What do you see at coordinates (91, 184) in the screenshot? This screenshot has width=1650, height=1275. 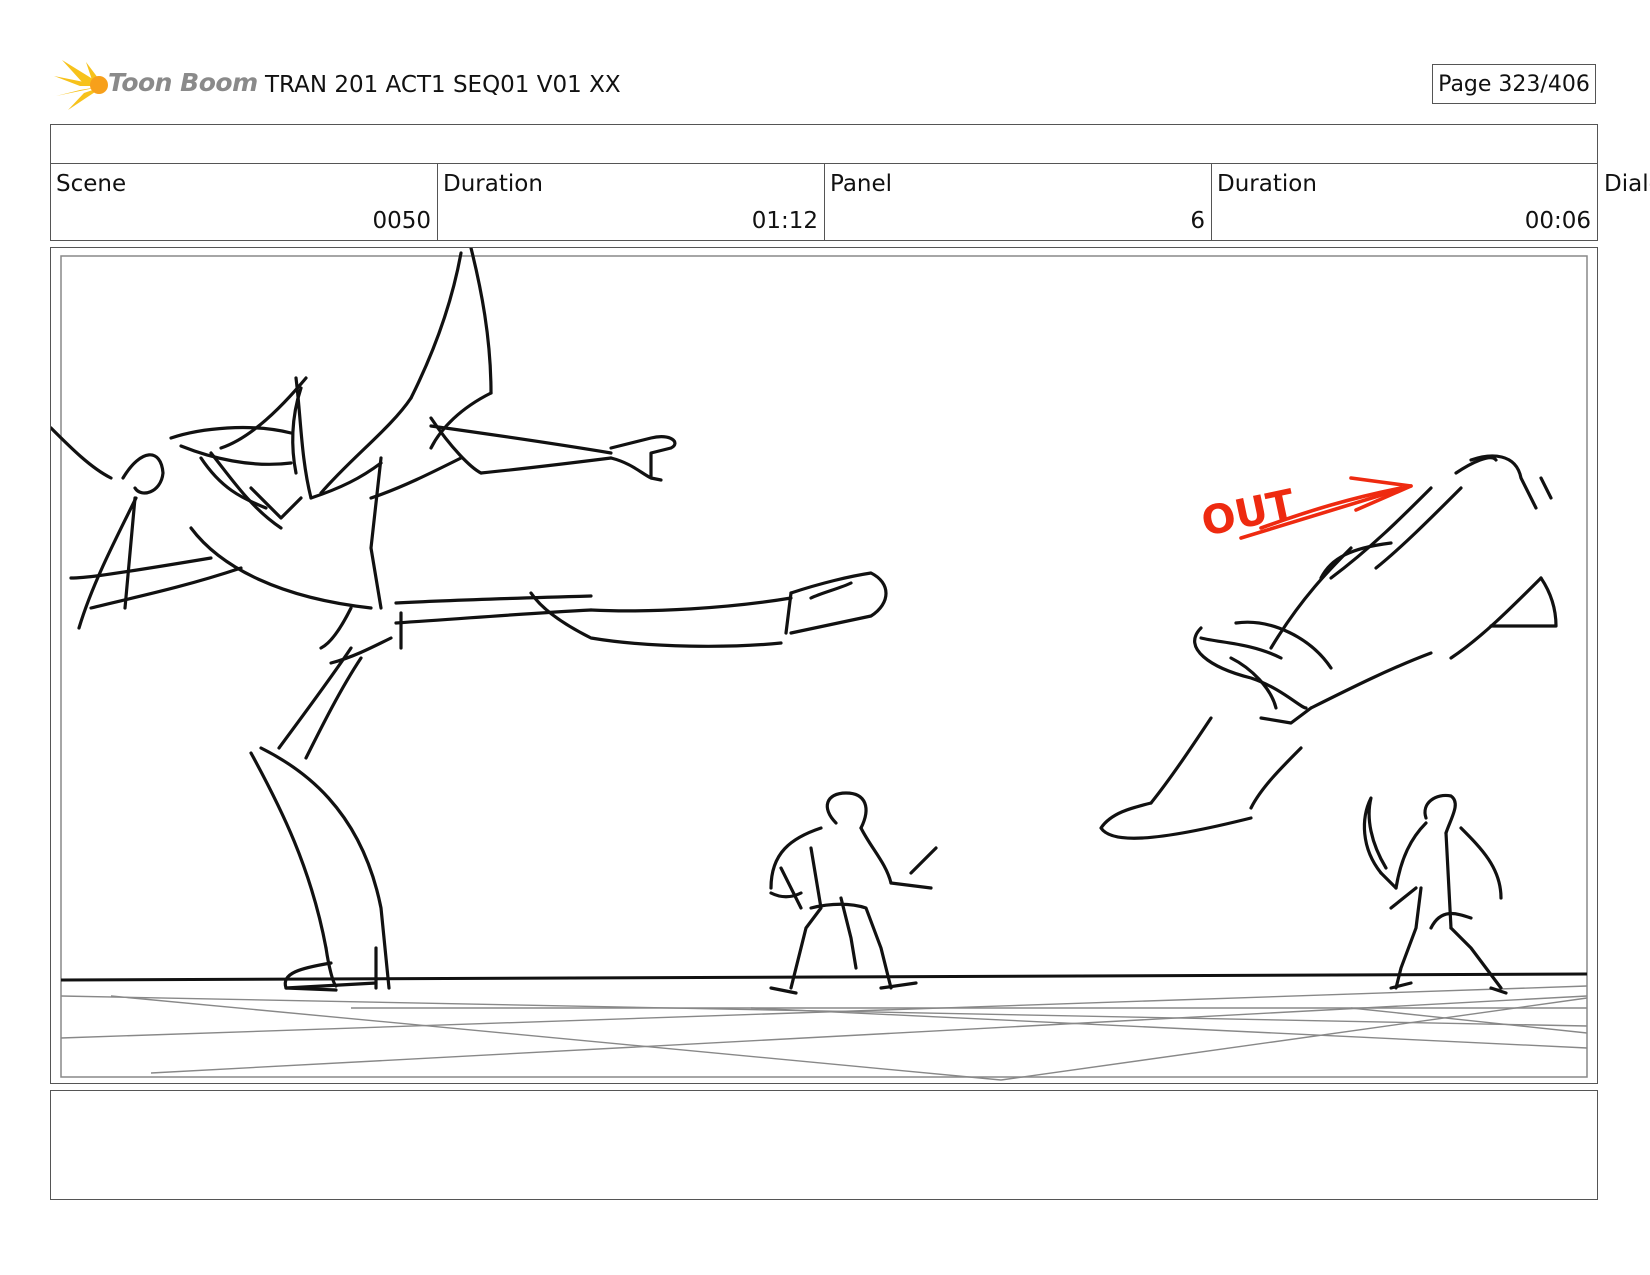 I see `scene-label: Scene` at bounding box center [91, 184].